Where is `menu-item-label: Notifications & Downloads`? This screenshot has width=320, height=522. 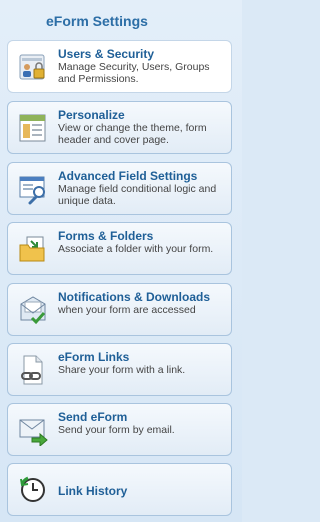
menu-item-label: Notifications & Downloads is located at coordinates (134, 297).